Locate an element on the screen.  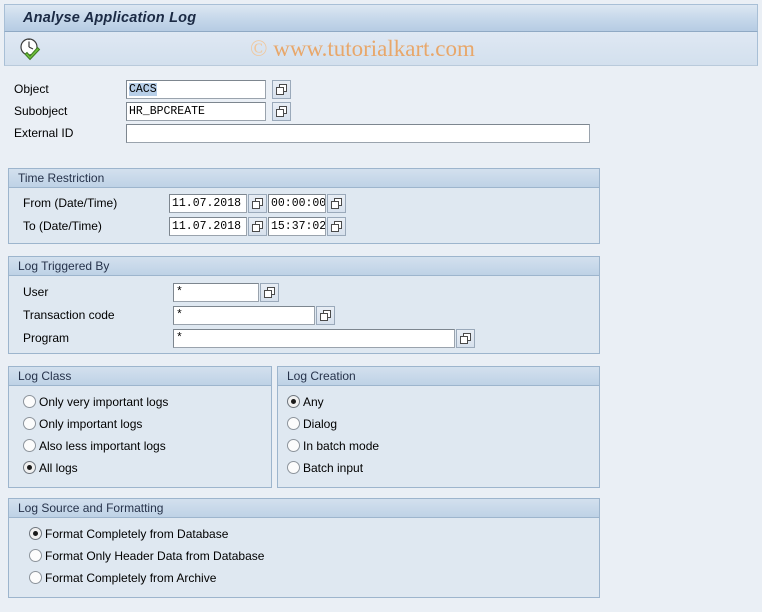
user-input: * is located at coordinates (216, 292).